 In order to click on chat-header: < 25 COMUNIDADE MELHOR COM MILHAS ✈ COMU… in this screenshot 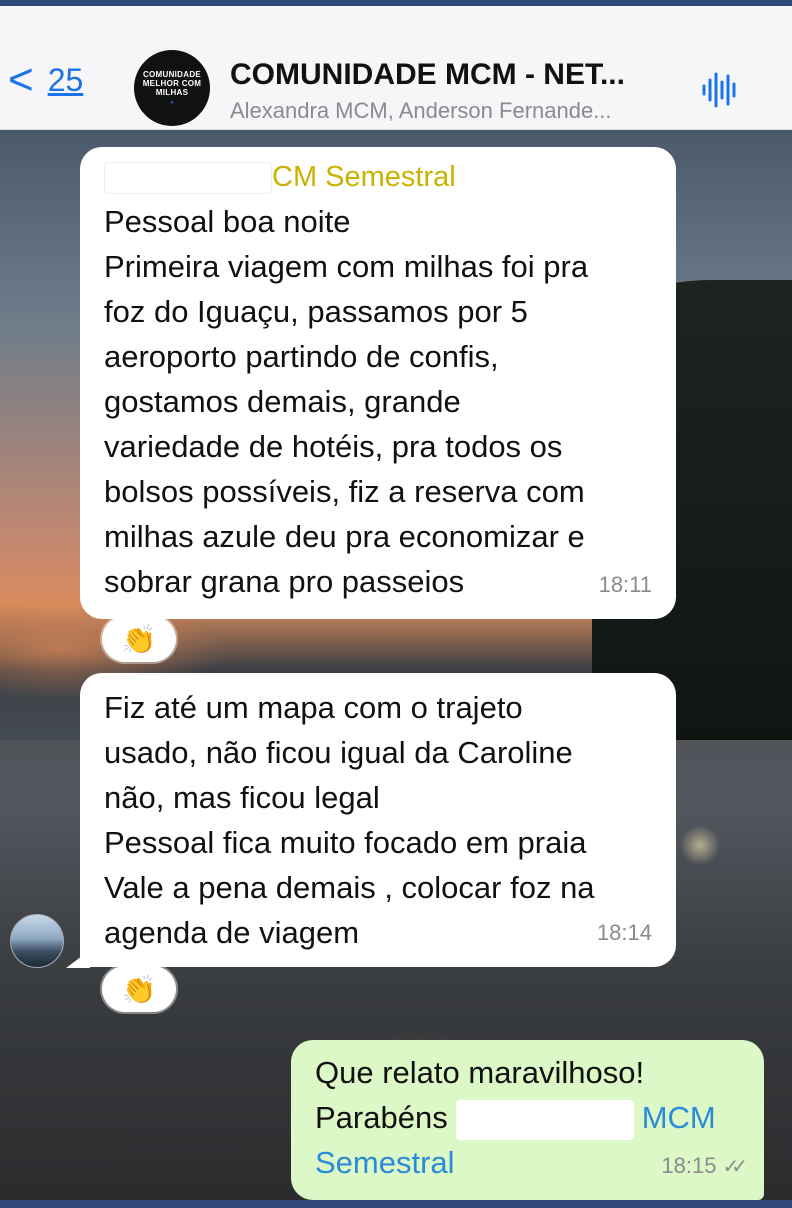, I will do `click(396, 68)`.